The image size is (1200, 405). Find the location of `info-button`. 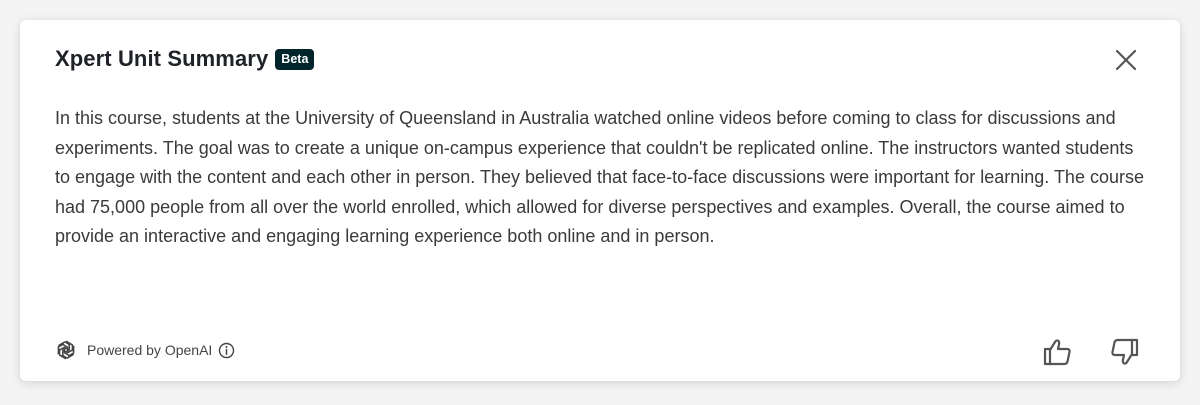

info-button is located at coordinates (226, 350).